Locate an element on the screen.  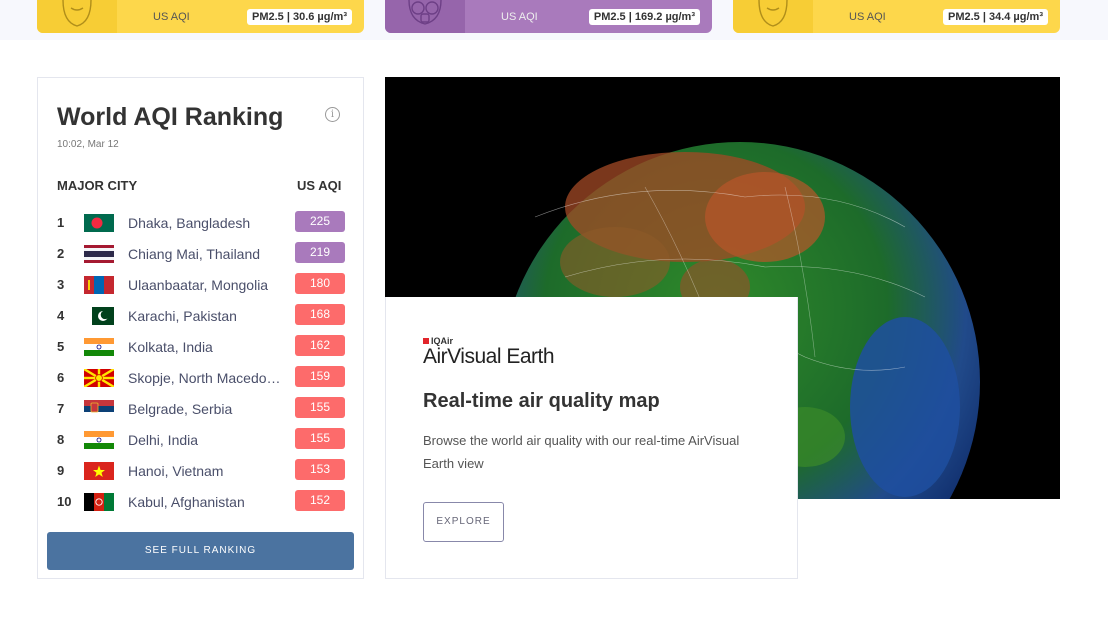
rank-number: 5 is located at coordinates (61, 346).